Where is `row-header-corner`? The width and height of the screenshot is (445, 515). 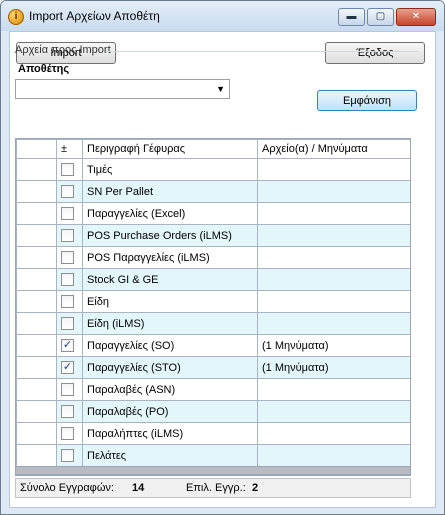 row-header-corner is located at coordinates (36, 149).